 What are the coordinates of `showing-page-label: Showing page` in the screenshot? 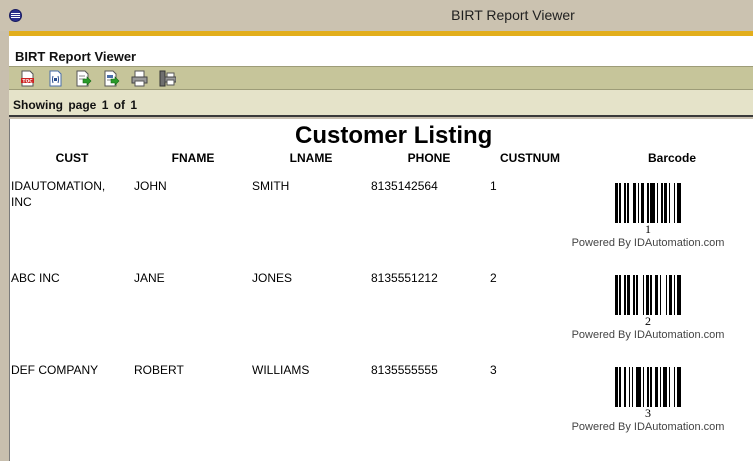 It's located at (55, 105).